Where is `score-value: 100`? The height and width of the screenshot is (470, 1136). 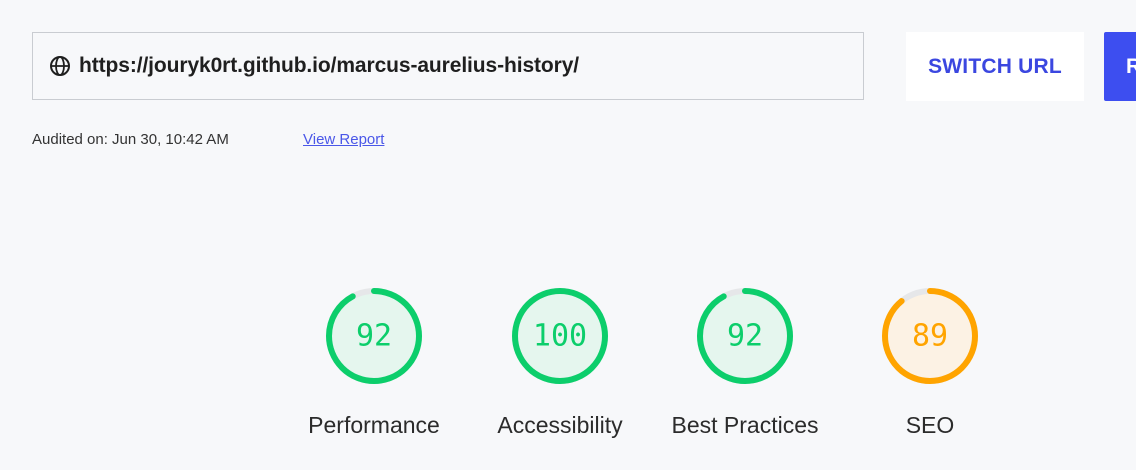 score-value: 100 is located at coordinates (560, 336).